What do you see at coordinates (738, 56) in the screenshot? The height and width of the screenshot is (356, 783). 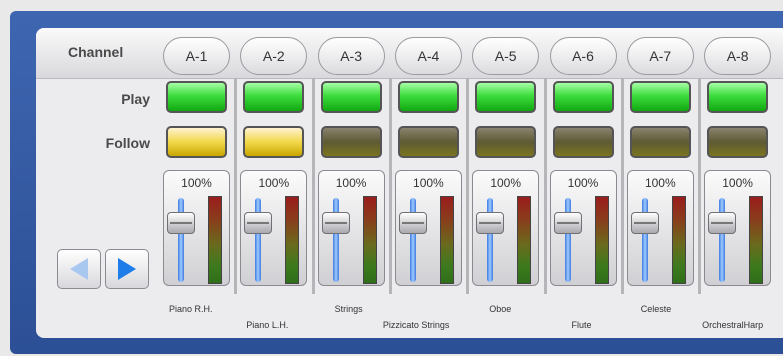 I see `channel-button-8: A-8` at bounding box center [738, 56].